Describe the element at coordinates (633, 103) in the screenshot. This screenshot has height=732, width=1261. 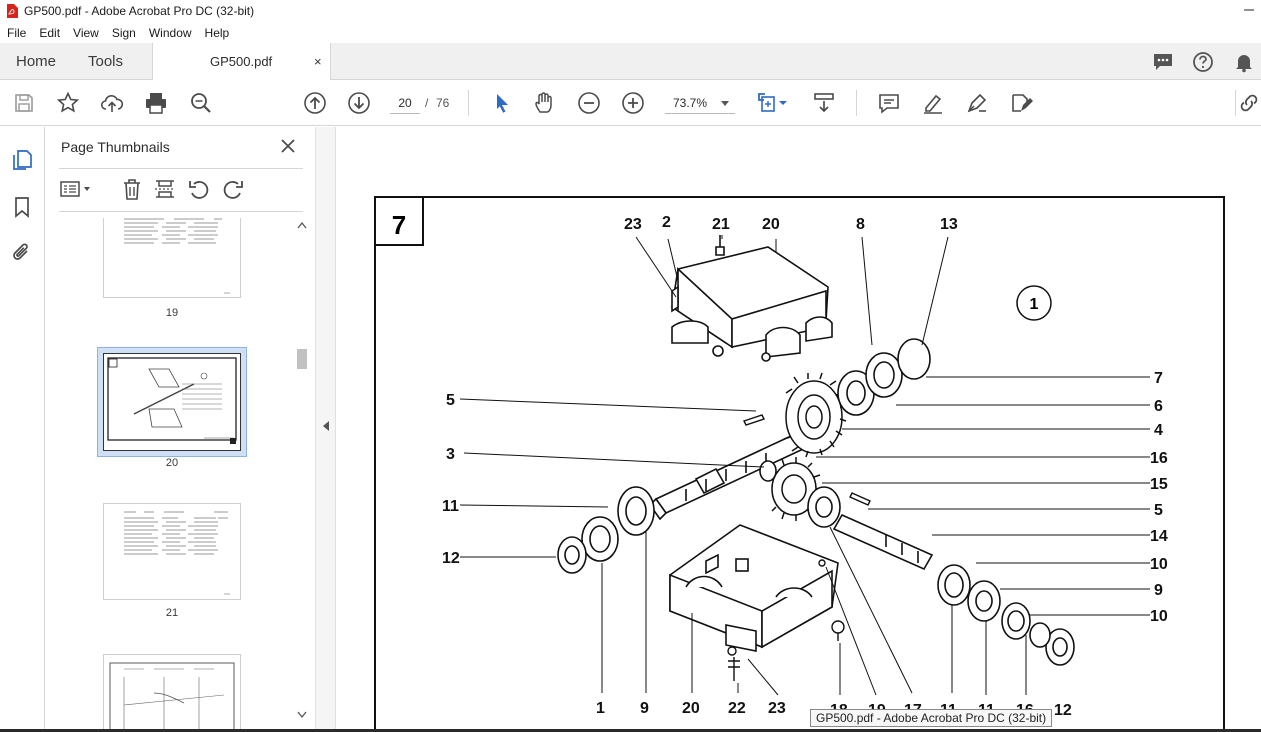
I see `zoom-in-icon` at that location.